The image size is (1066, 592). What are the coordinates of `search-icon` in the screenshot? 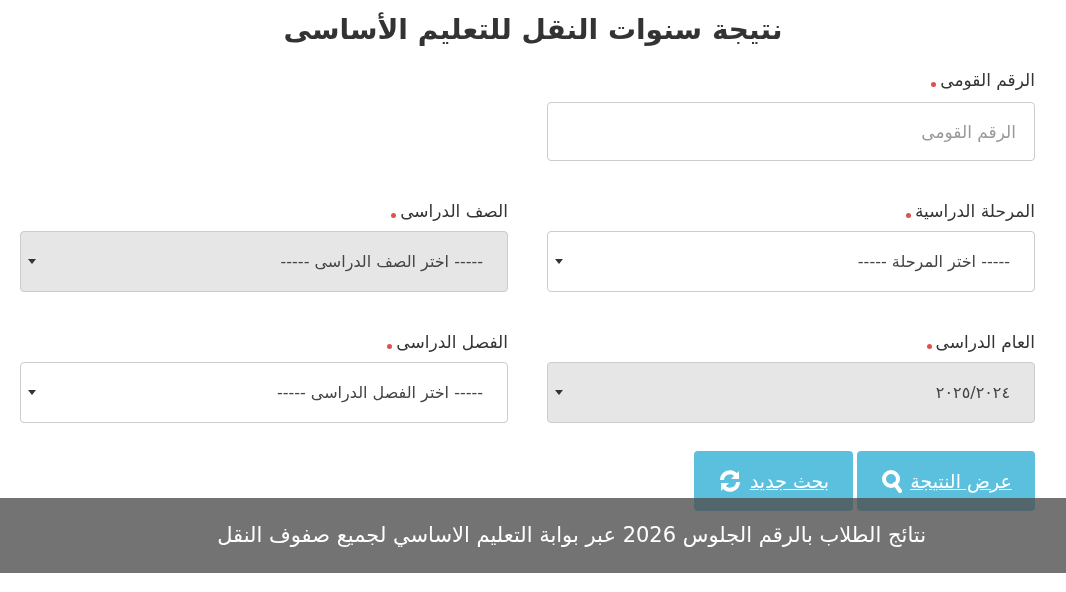 It's located at (891, 481).